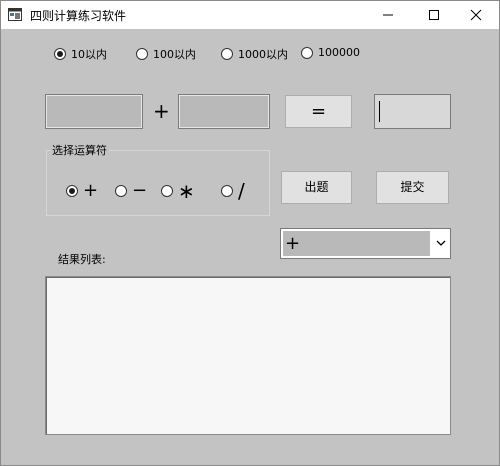 The height and width of the screenshot is (466, 500). I want to click on operator-combobox: +, so click(365, 243).